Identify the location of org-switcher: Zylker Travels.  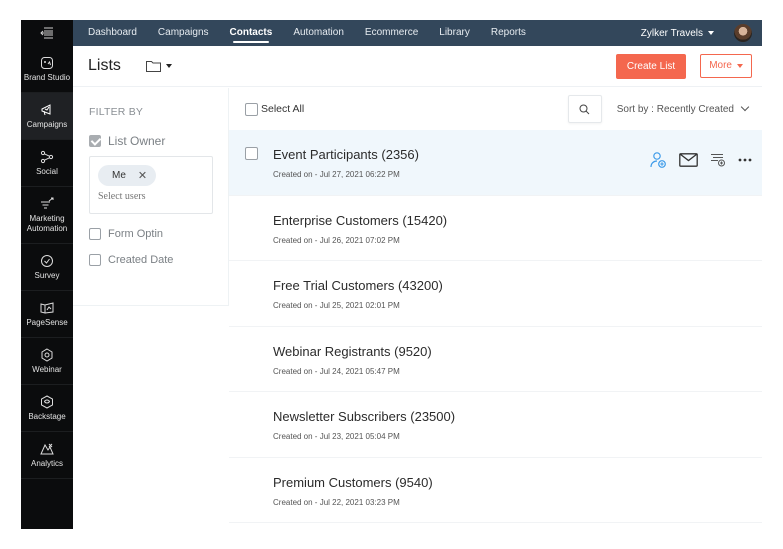
(677, 33).